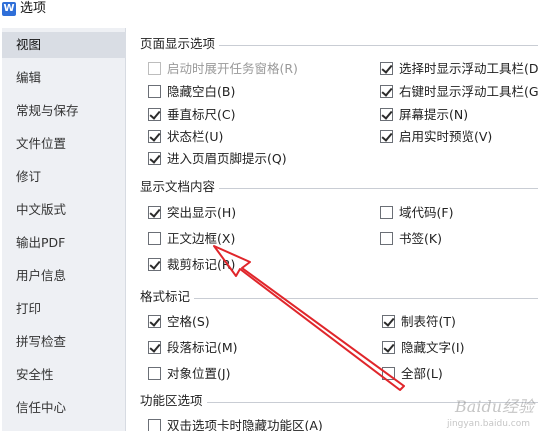 Image resolution: width=538 pixels, height=431 pixels. I want to click on option-label: 突出显示(H), so click(202, 212).